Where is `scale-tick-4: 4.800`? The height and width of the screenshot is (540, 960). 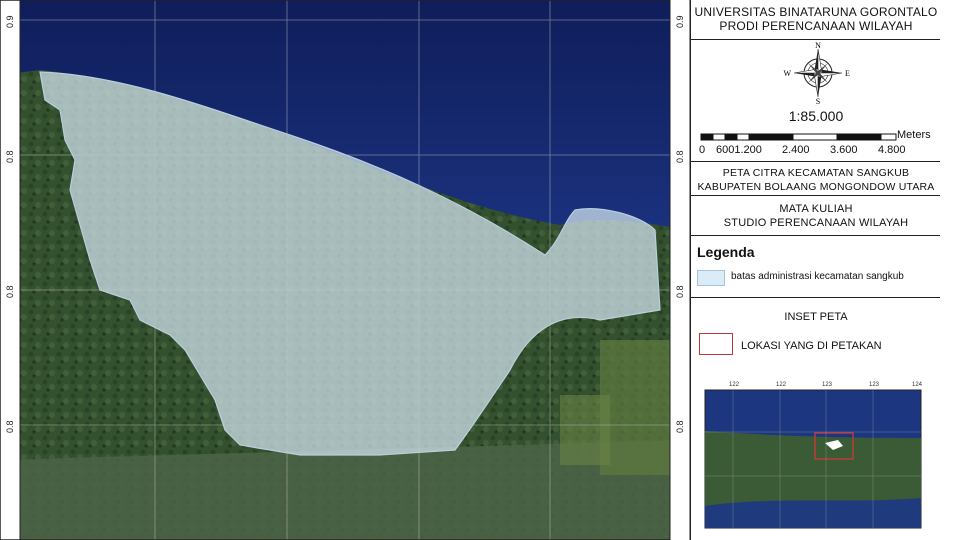
scale-tick-4: 4.800 is located at coordinates (892, 150).